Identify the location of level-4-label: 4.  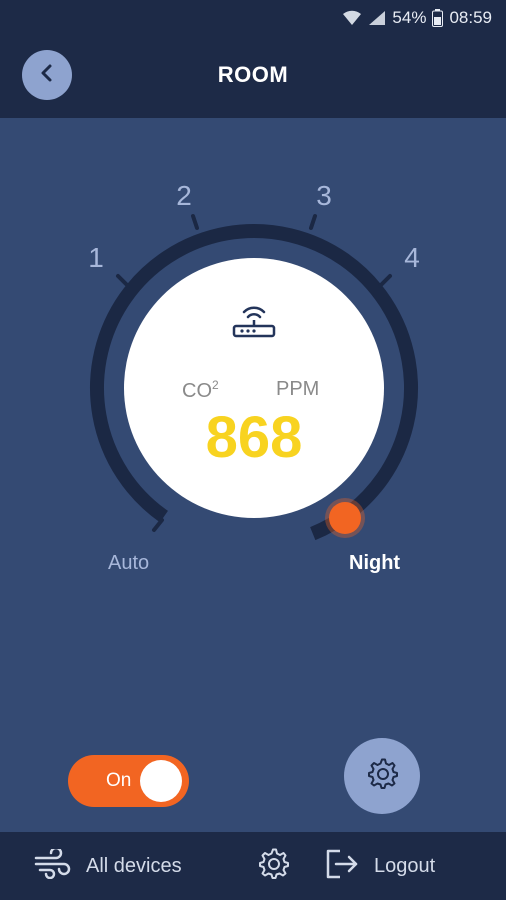
(412, 258).